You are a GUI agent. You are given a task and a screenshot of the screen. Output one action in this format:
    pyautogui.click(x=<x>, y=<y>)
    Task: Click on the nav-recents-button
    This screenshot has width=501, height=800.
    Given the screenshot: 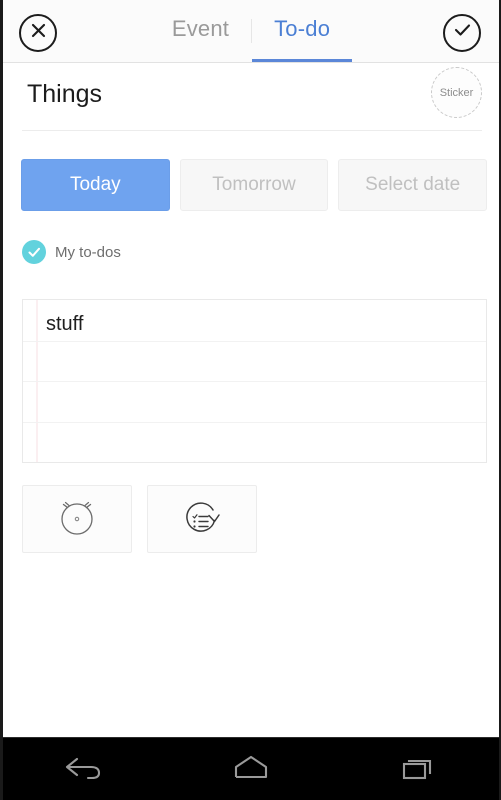 What is the action you would take?
    pyautogui.click(x=418, y=769)
    